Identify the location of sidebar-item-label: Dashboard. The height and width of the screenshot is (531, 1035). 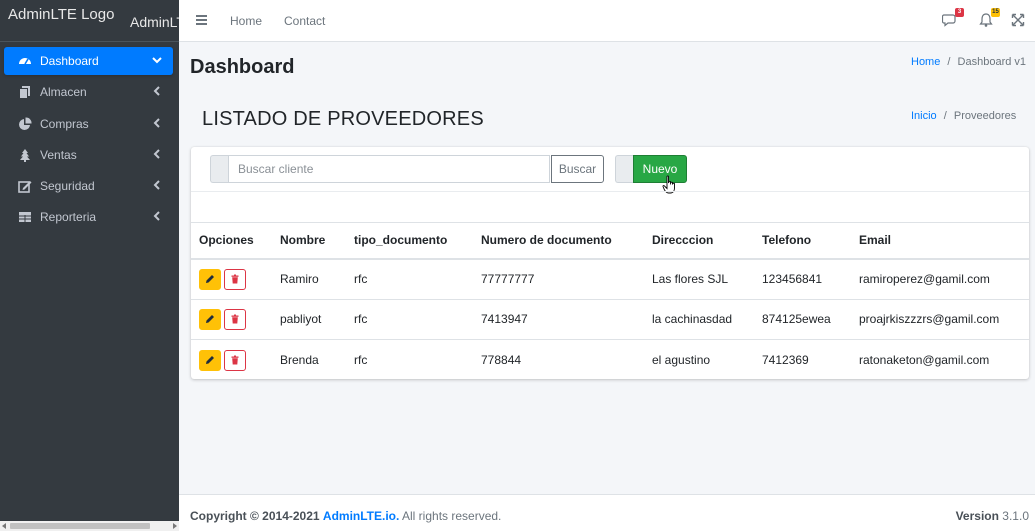
(69, 61).